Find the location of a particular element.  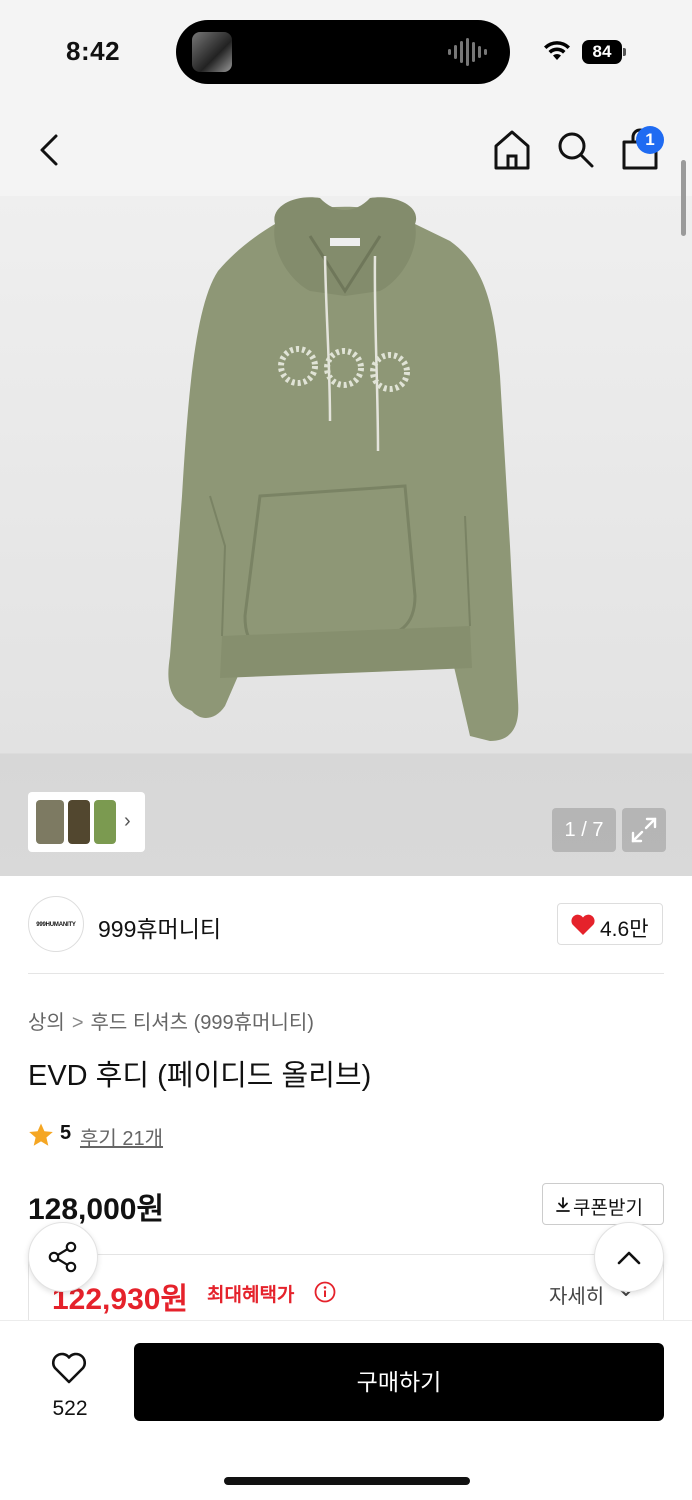

bottom-action-bar: 522 구매하기 is located at coordinates (346, 1410).